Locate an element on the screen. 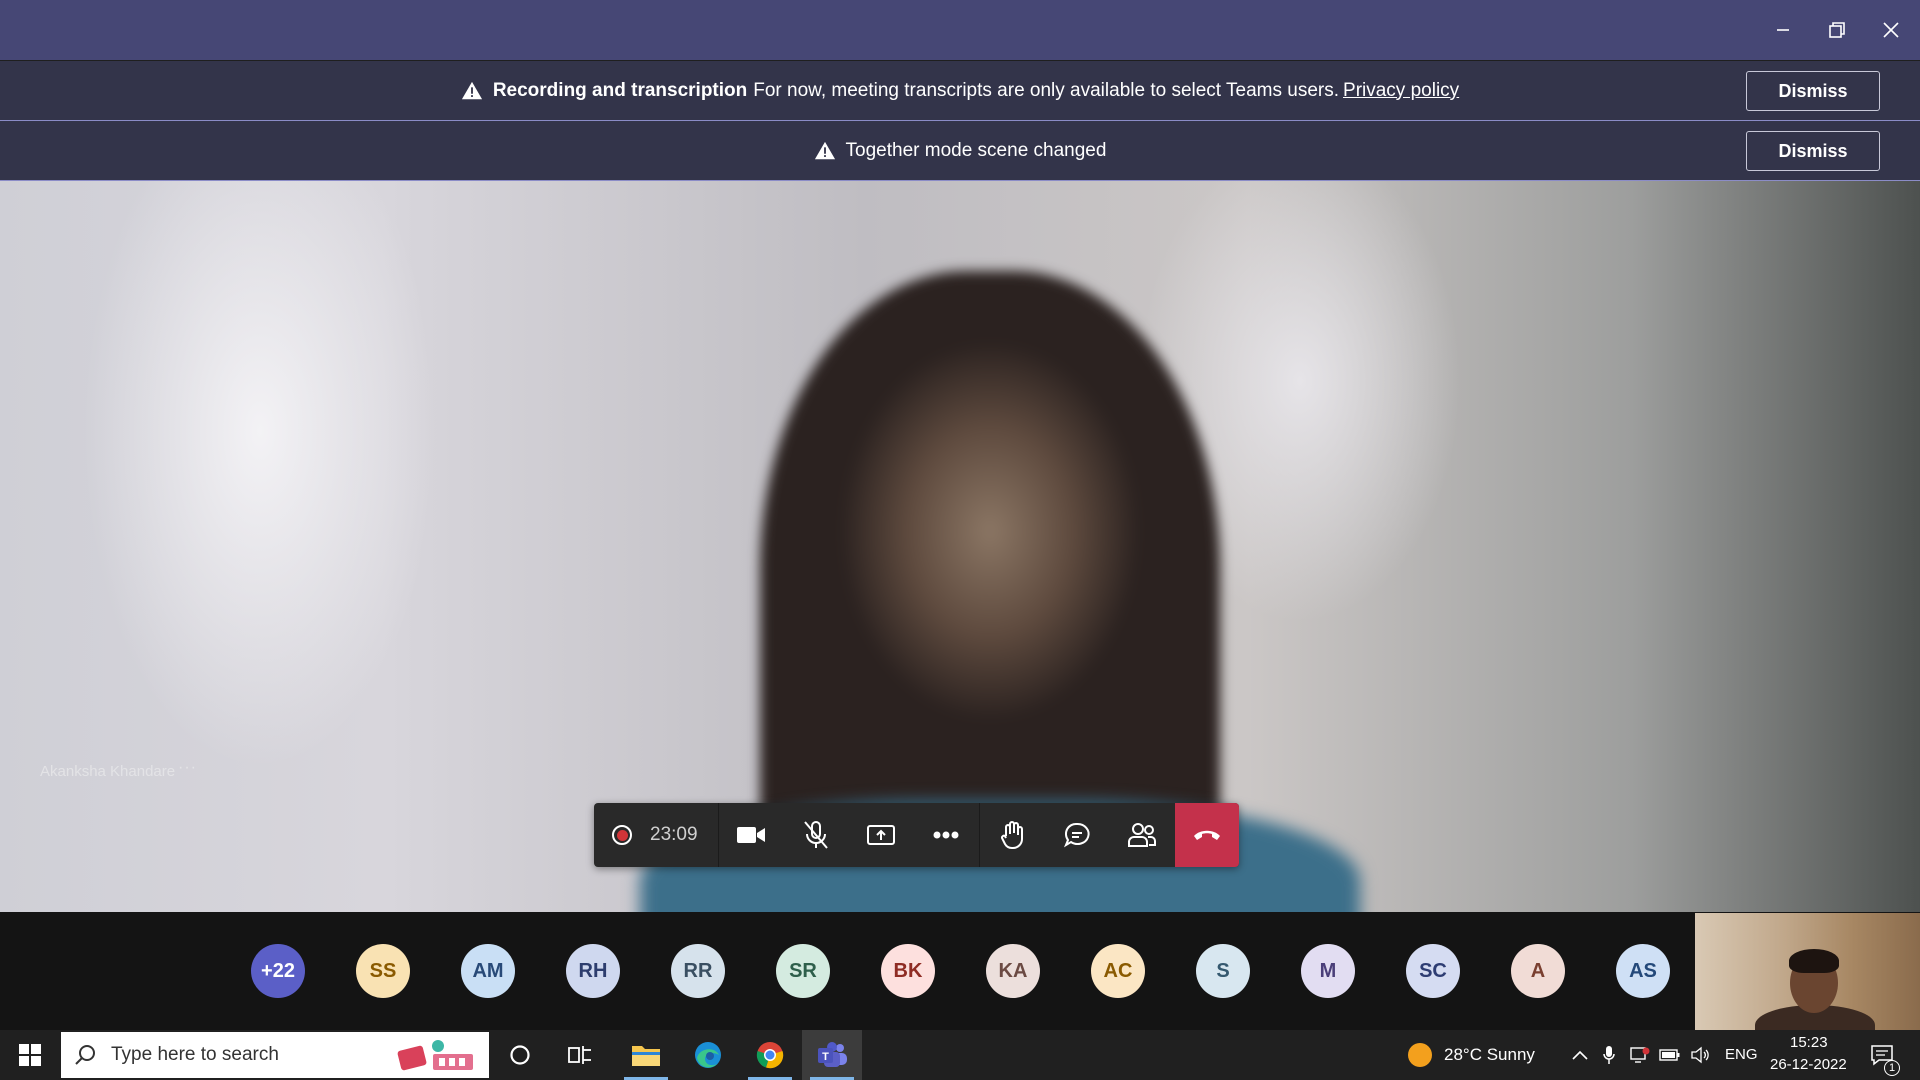  participant-avatar: RH is located at coordinates (593, 971).